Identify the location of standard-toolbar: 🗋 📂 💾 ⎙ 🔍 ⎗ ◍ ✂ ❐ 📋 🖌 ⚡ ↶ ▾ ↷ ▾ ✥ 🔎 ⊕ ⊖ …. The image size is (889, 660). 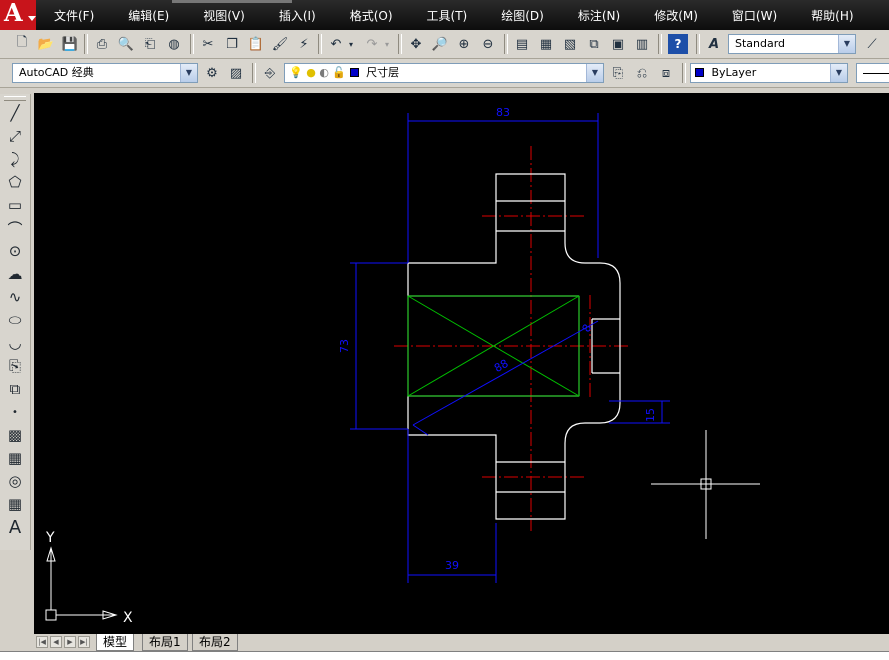
(444, 44).